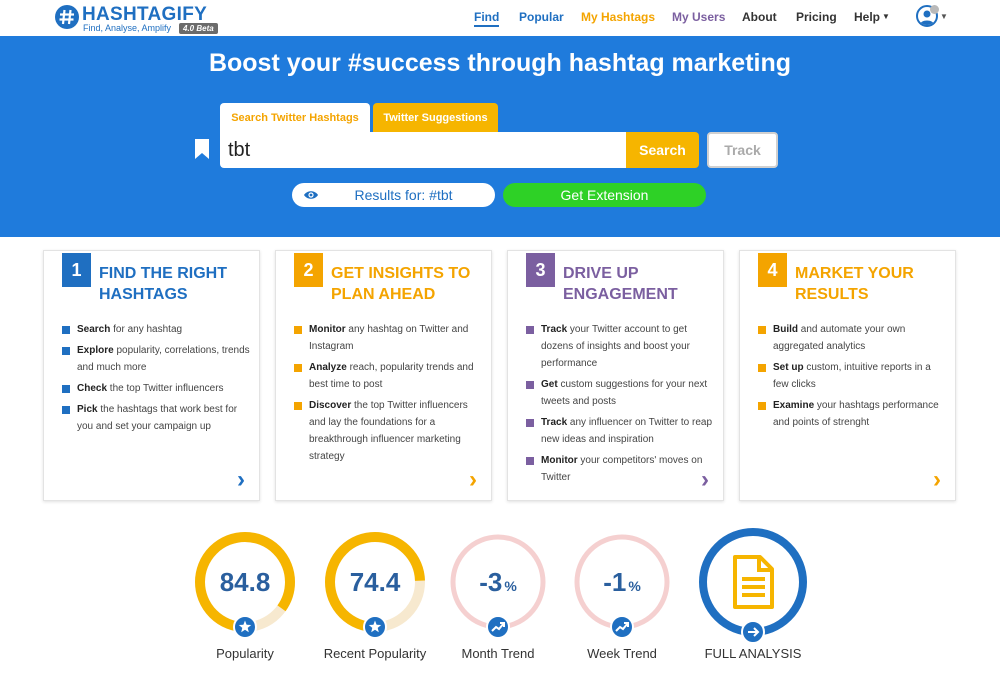  What do you see at coordinates (541, 17) in the screenshot?
I see `nav-popular: Popular` at bounding box center [541, 17].